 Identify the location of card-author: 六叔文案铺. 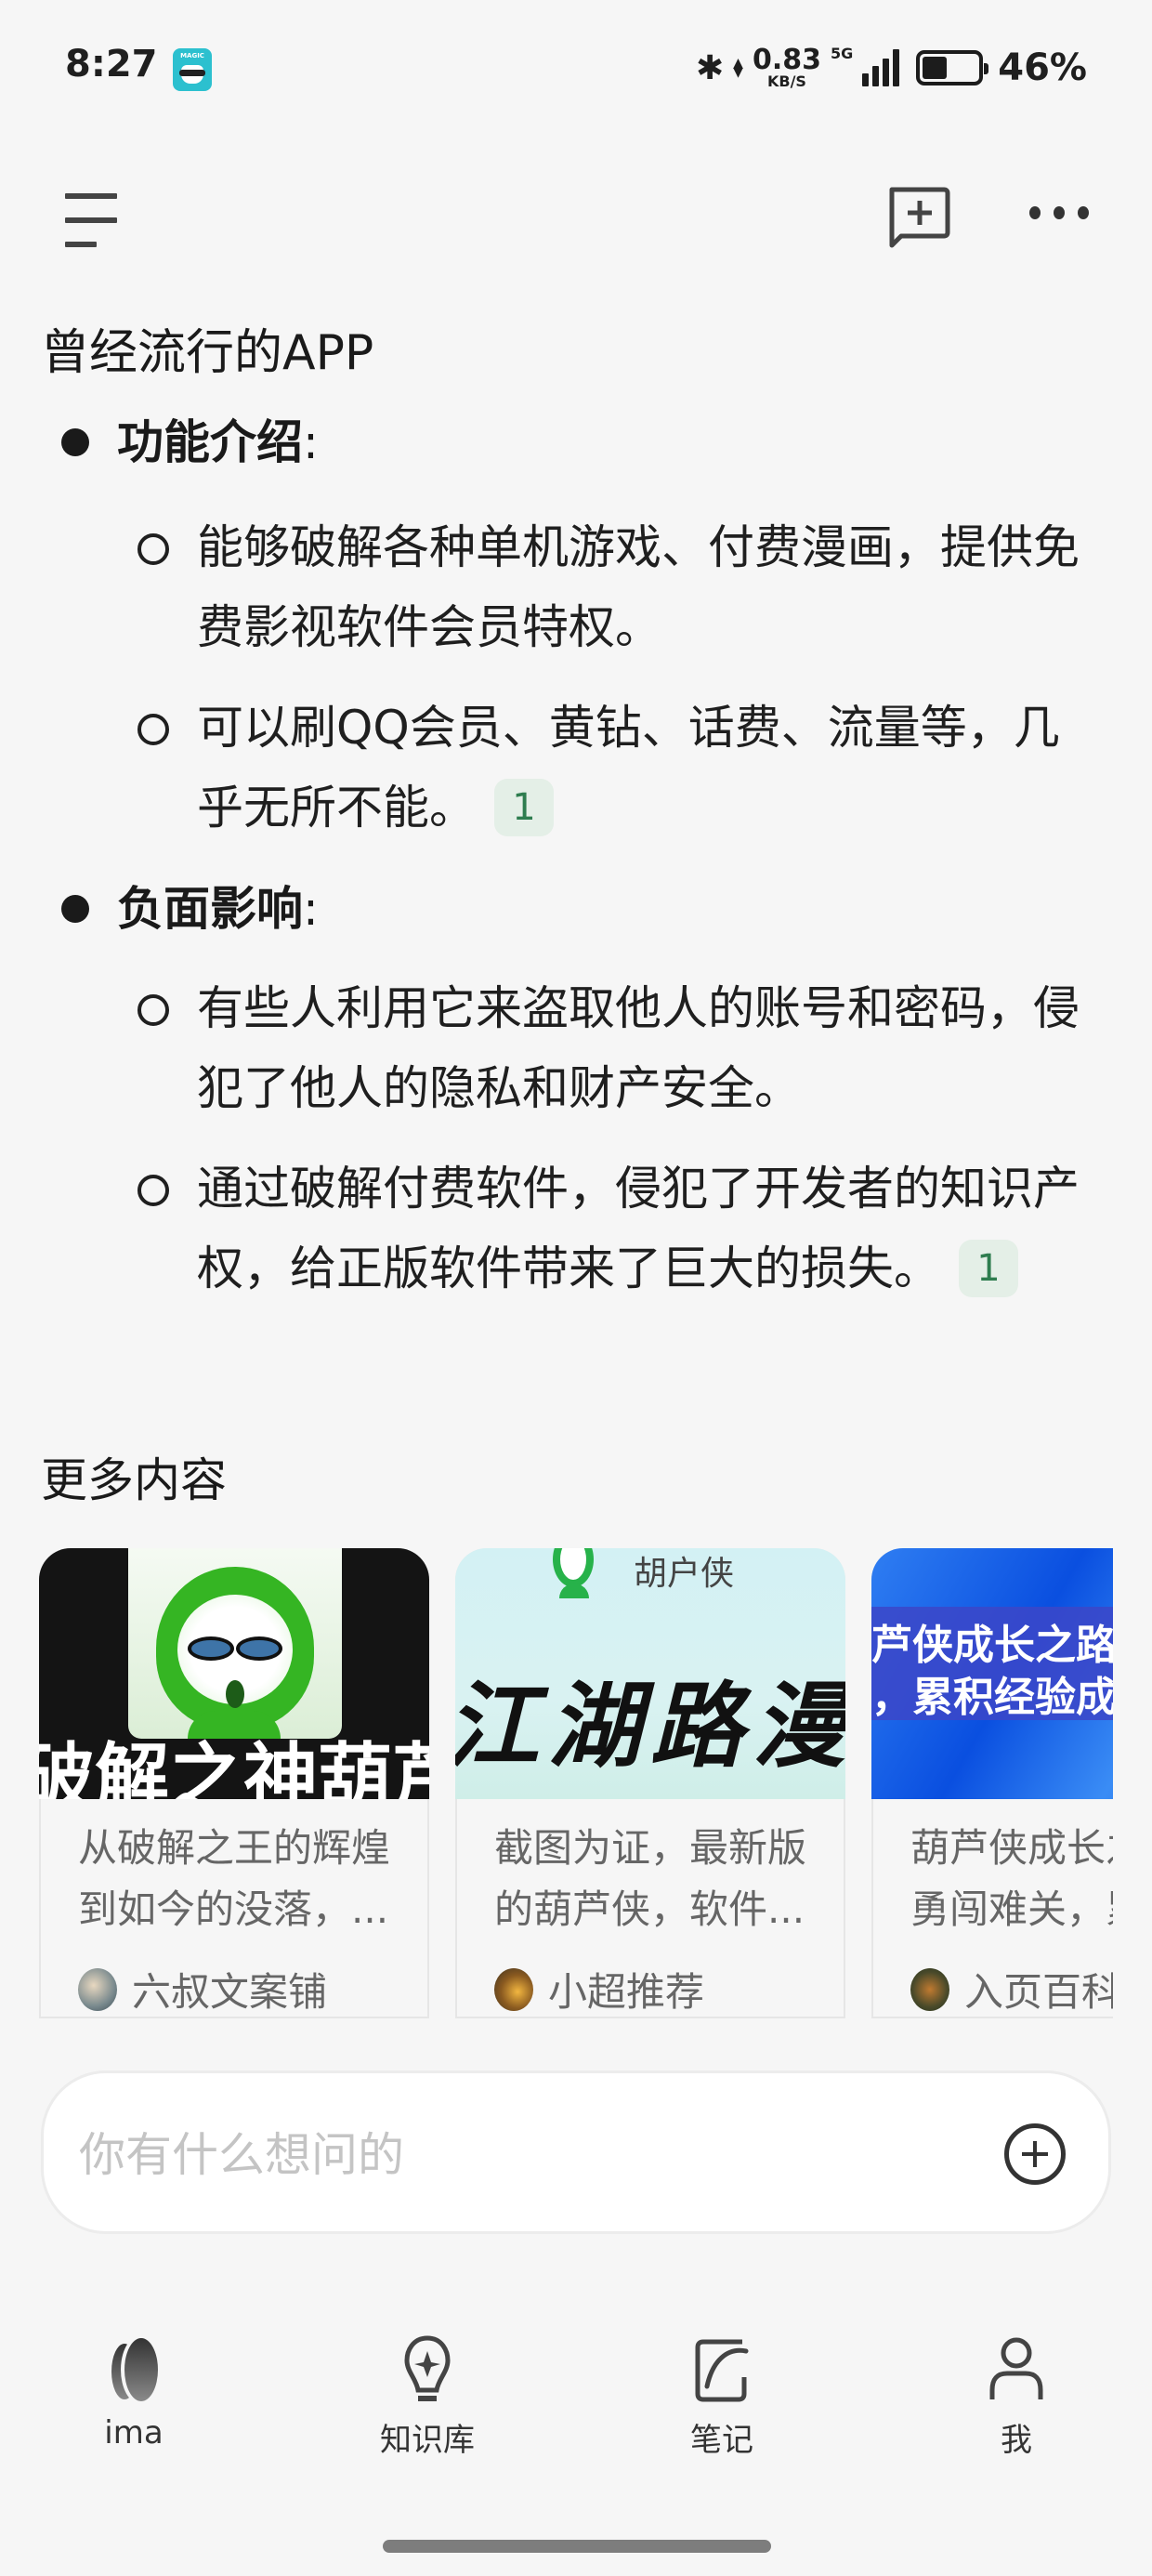
(202, 1989).